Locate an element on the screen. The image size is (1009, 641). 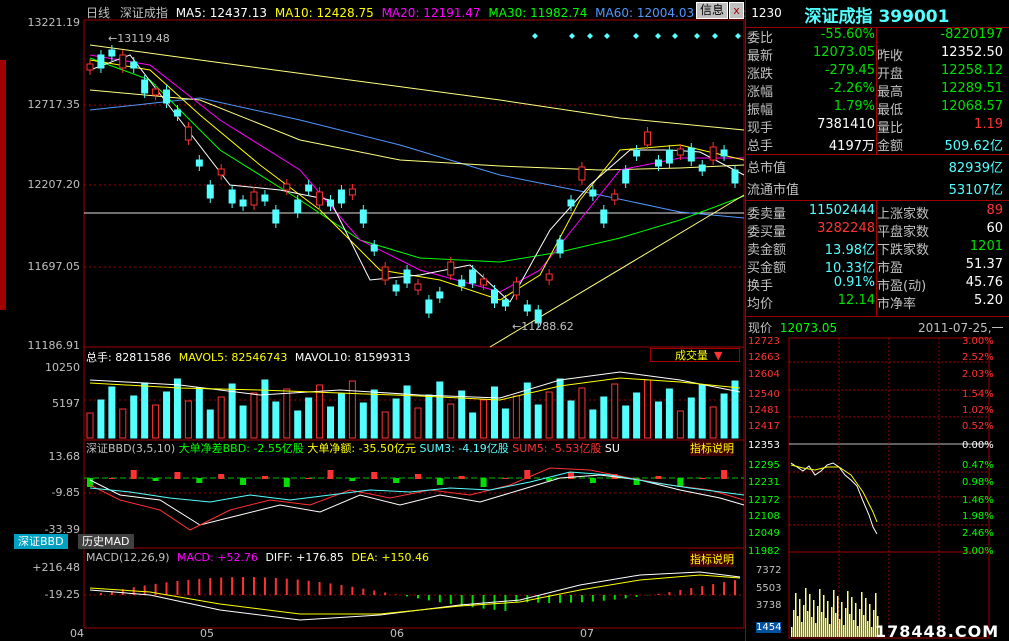
intraday-header: 现价 12073.05 is located at coordinates (793, 328).